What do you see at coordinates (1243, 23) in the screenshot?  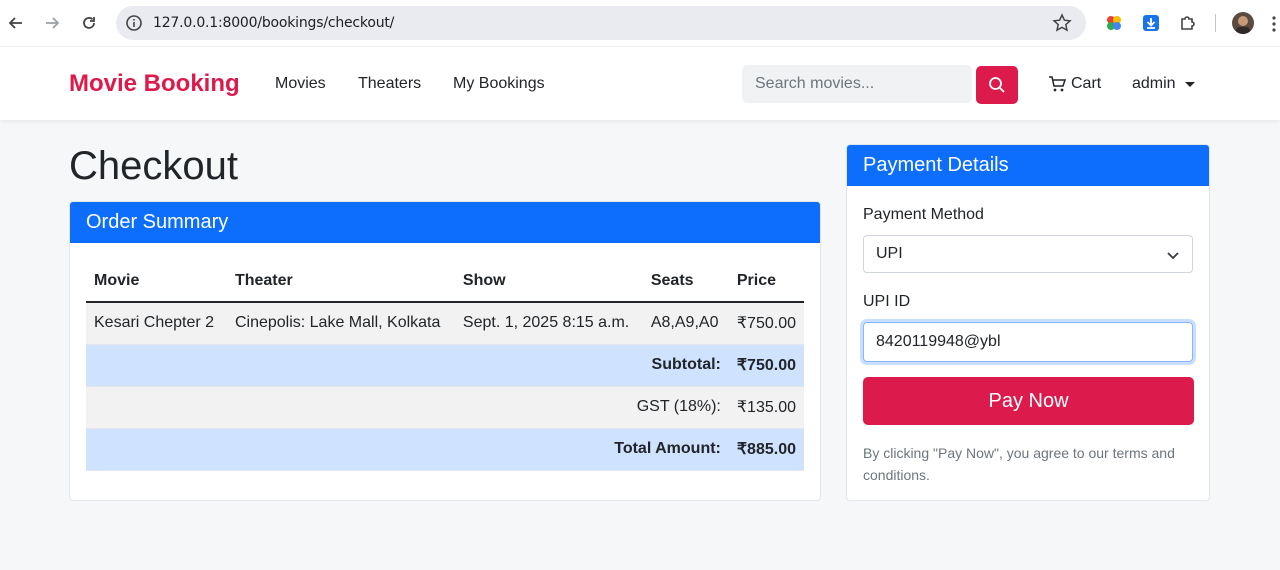 I see `profile-avatar` at bounding box center [1243, 23].